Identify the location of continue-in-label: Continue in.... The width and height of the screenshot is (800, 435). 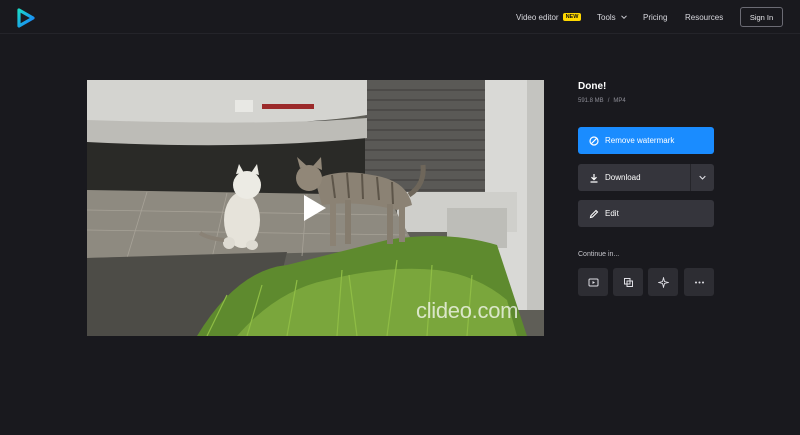
(599, 254).